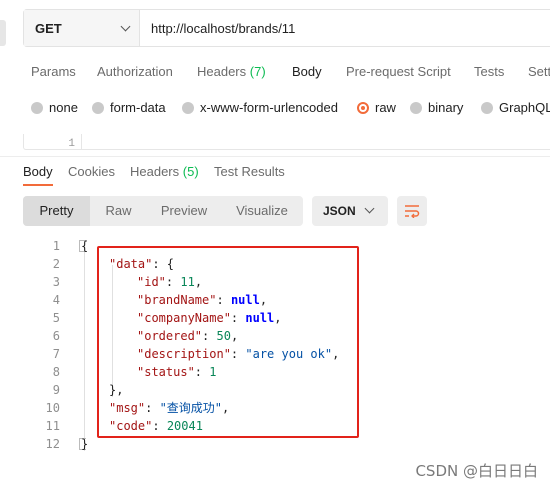 The height and width of the screenshot is (488, 550). I want to click on request-url-bar: GET http://localhost/brands/11, so click(286, 28).